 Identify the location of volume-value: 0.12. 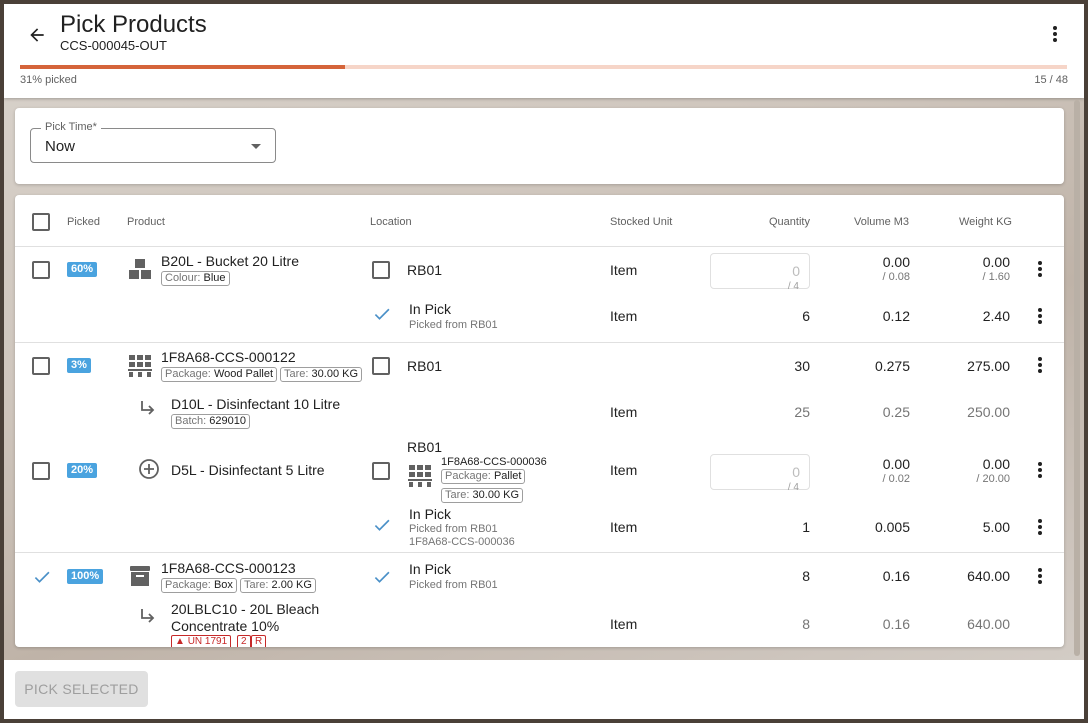
(896, 316).